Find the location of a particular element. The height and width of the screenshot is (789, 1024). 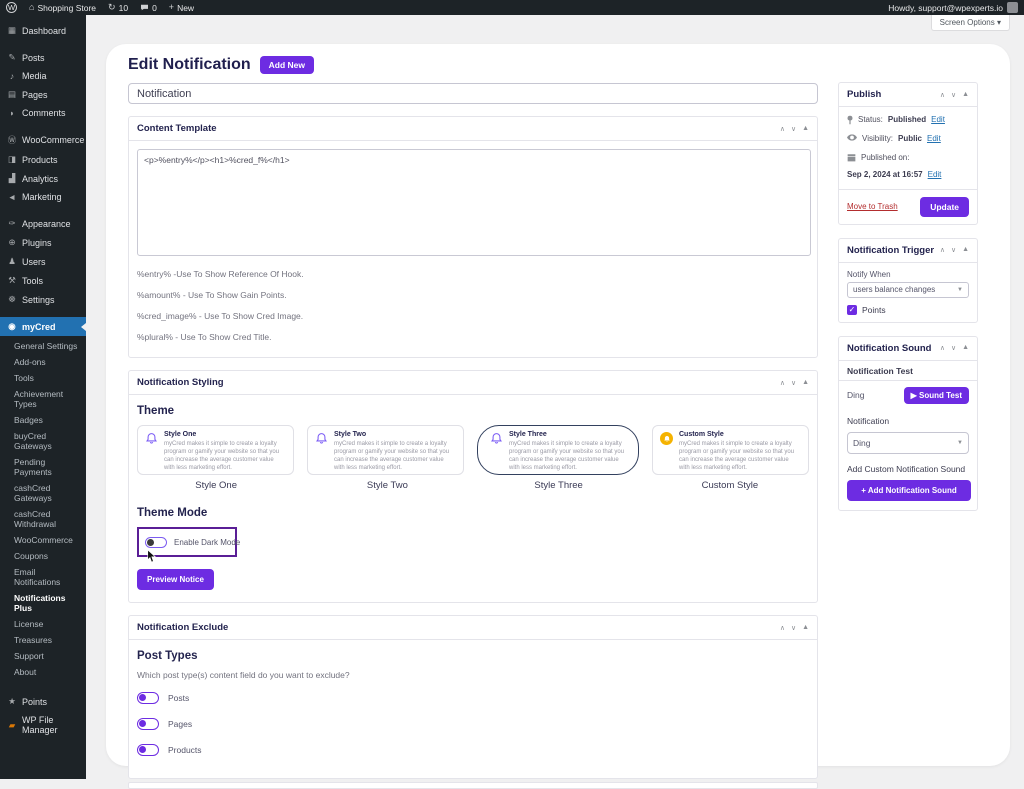

sidebar-item-products: ◨ Products is located at coordinates (43, 159).